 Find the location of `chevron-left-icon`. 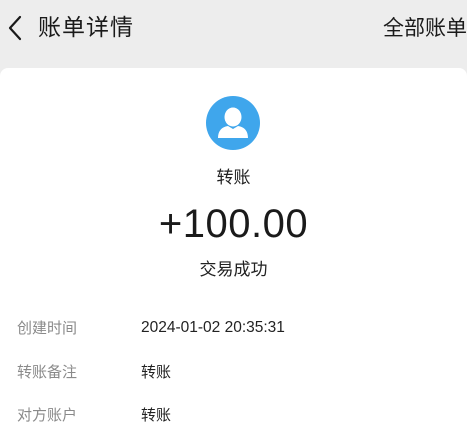

chevron-left-icon is located at coordinates (15, 28).